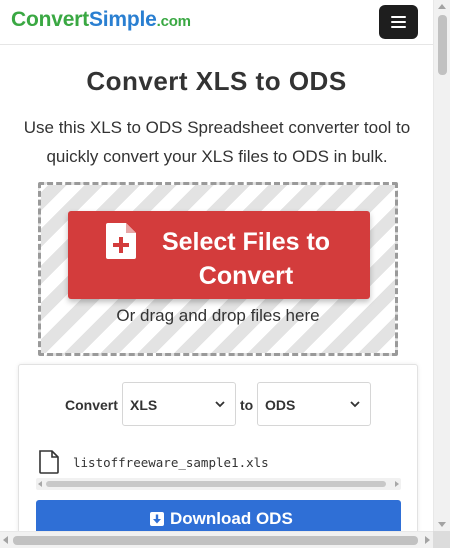 This screenshot has height=548, width=450. Describe the element at coordinates (216, 44) in the screenshot. I see `header-divider` at that location.